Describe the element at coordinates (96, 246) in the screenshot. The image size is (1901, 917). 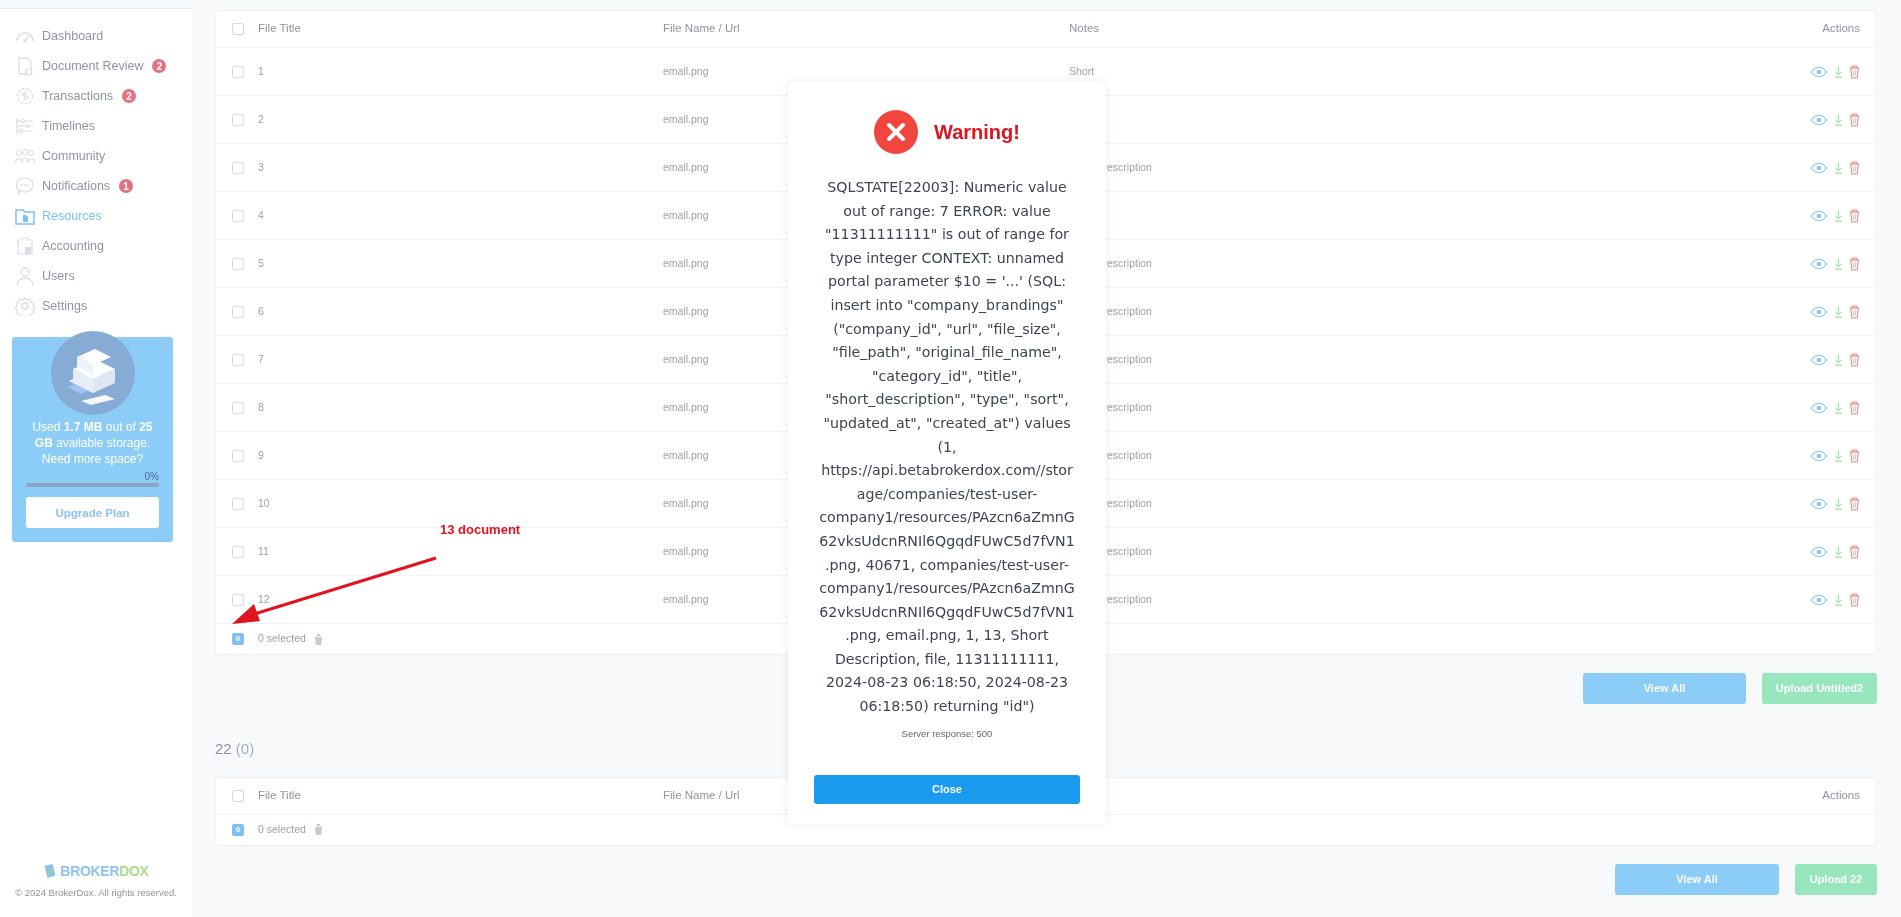
I see `sidebar-item: Accounting` at that location.